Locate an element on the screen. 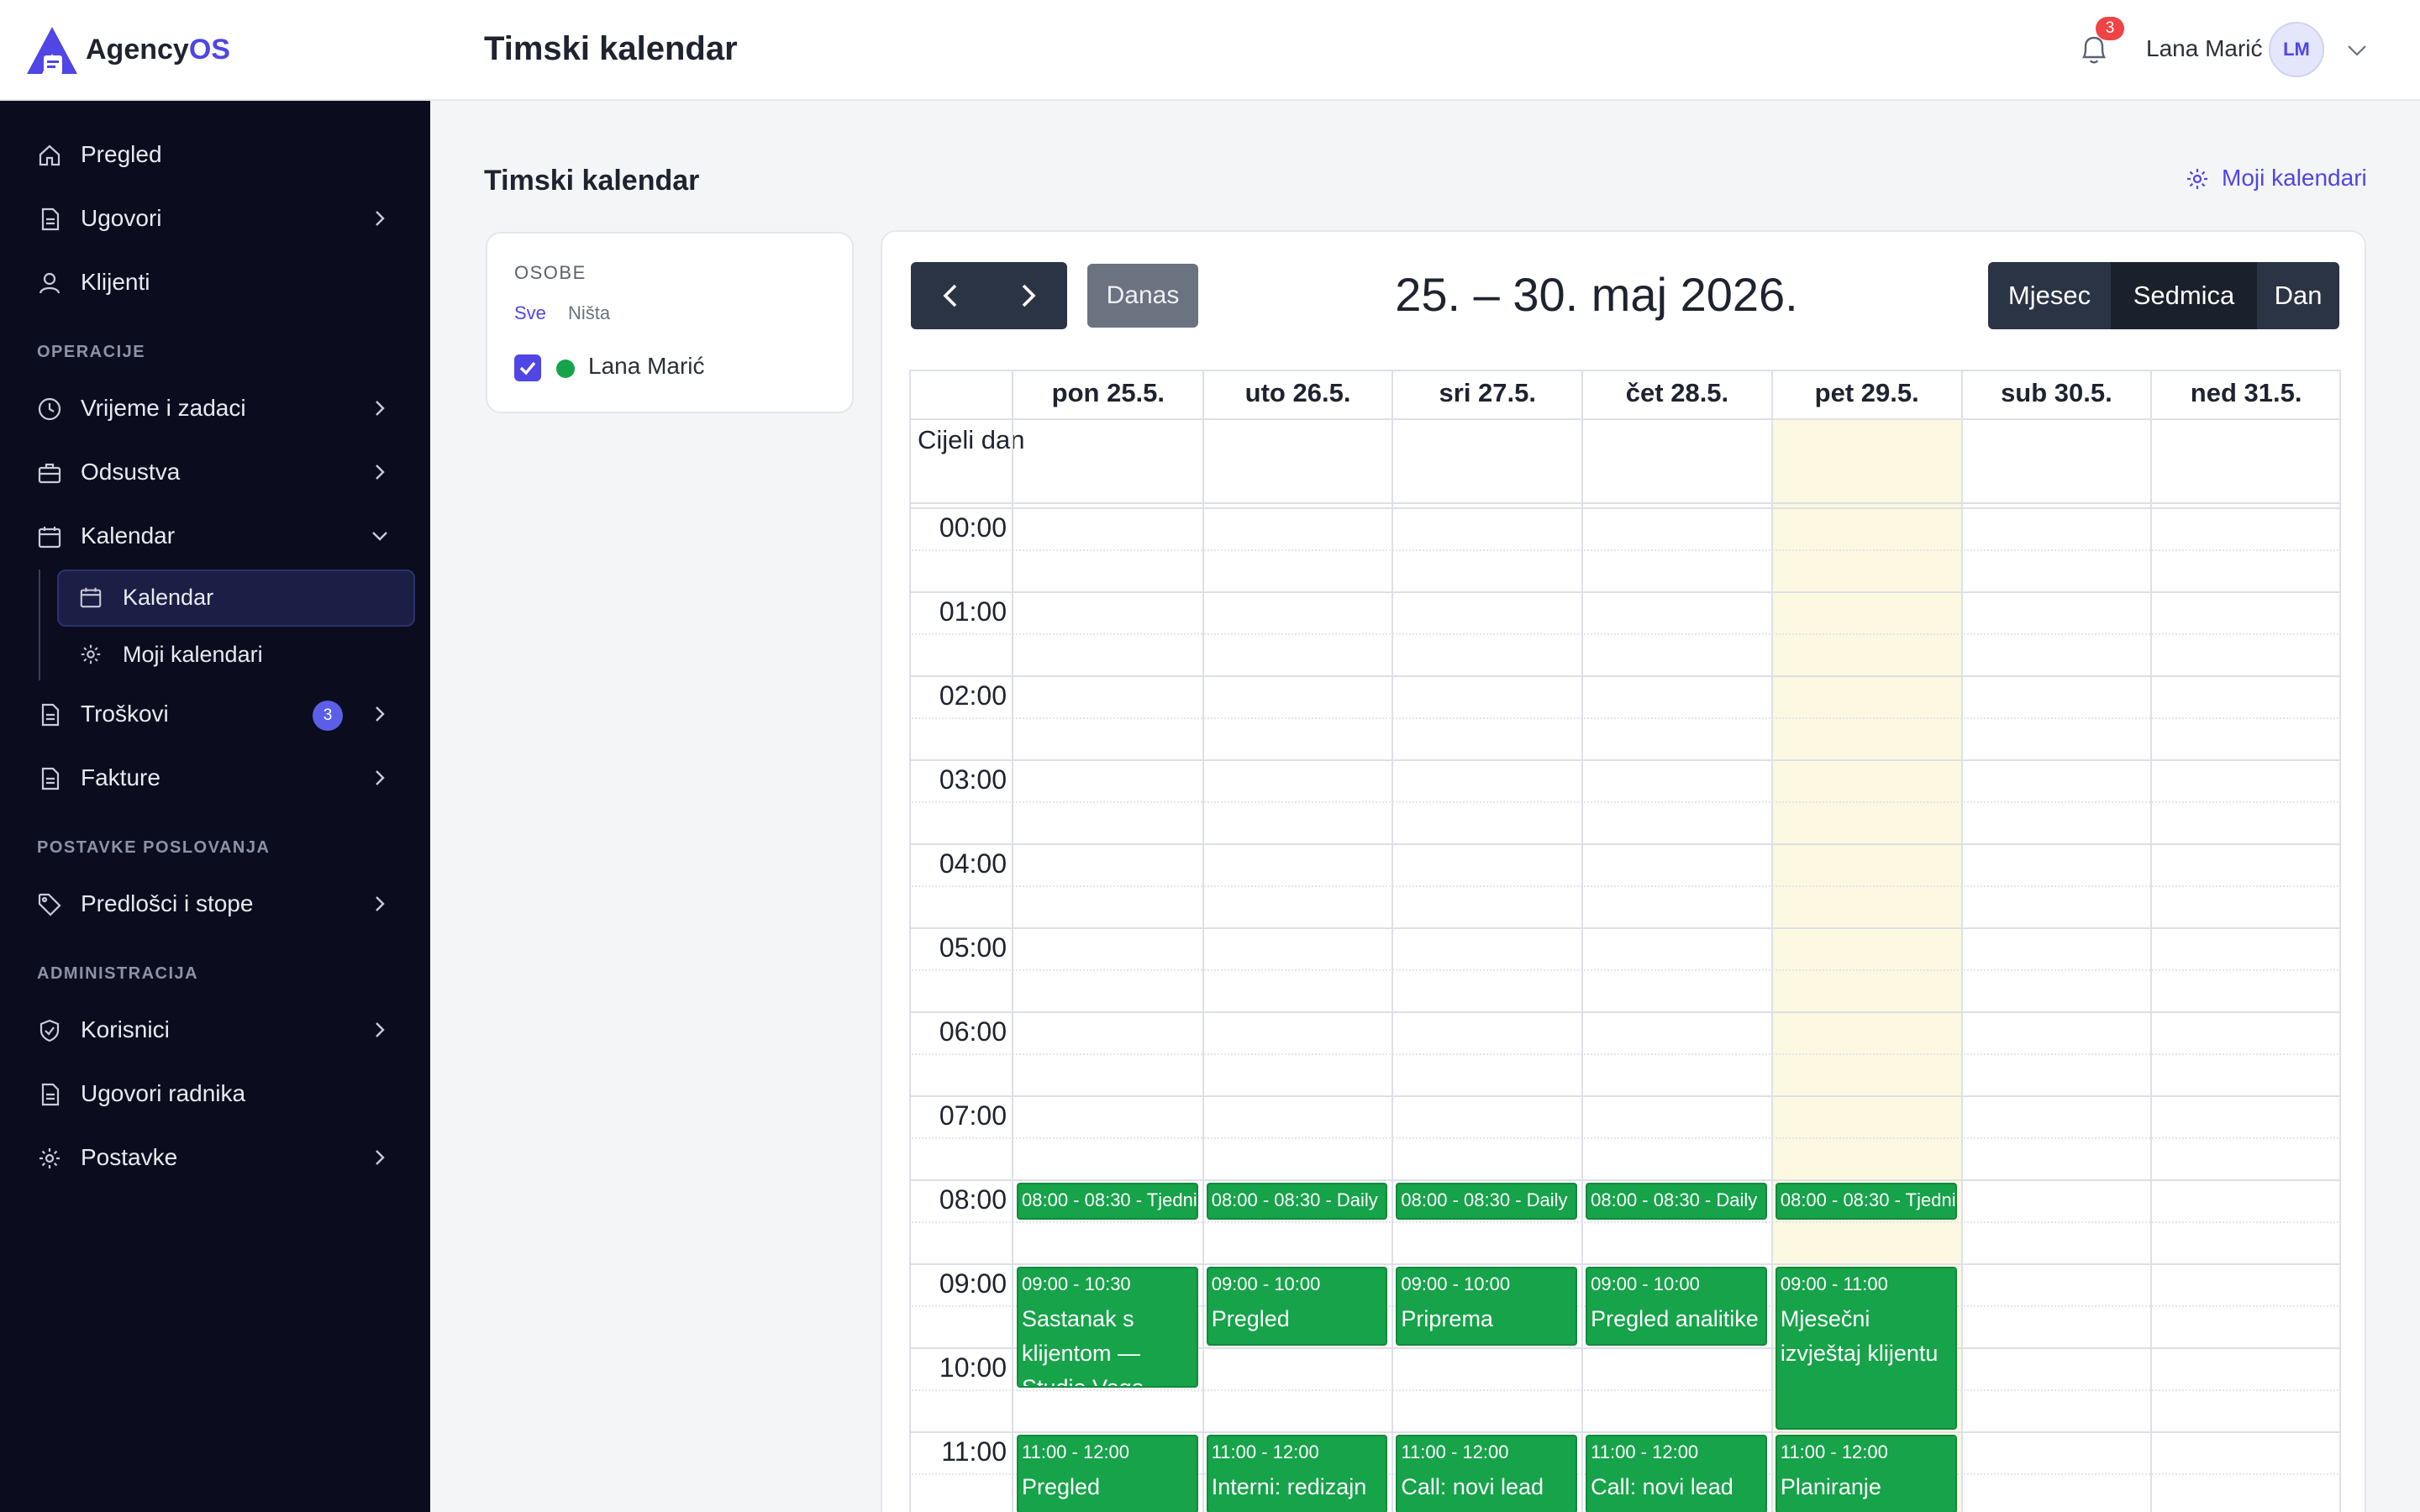  sidebar-item-label: Predlošci i stope is located at coordinates (167, 903).